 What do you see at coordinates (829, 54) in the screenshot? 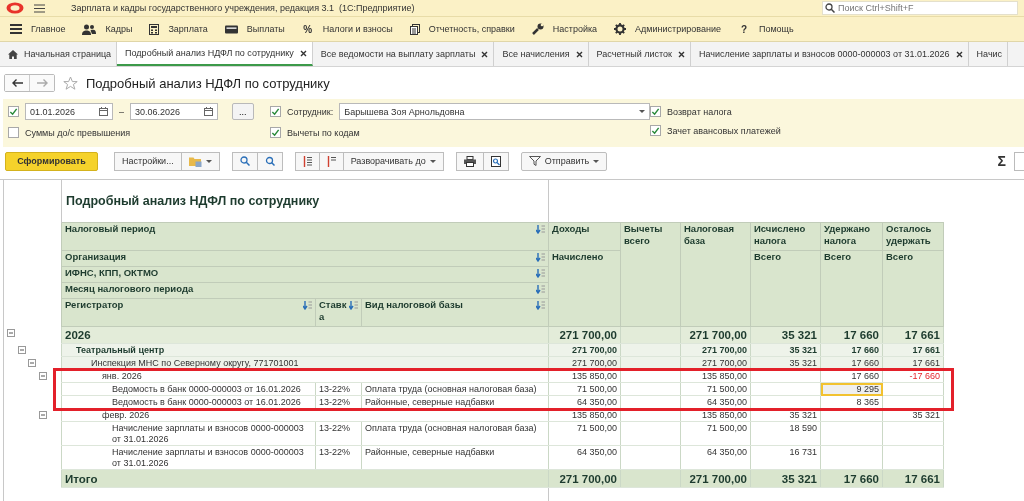
I see `tab: Начисление зарплаты и взносов 0000-000003 от 31.01.2026` at bounding box center [829, 54].